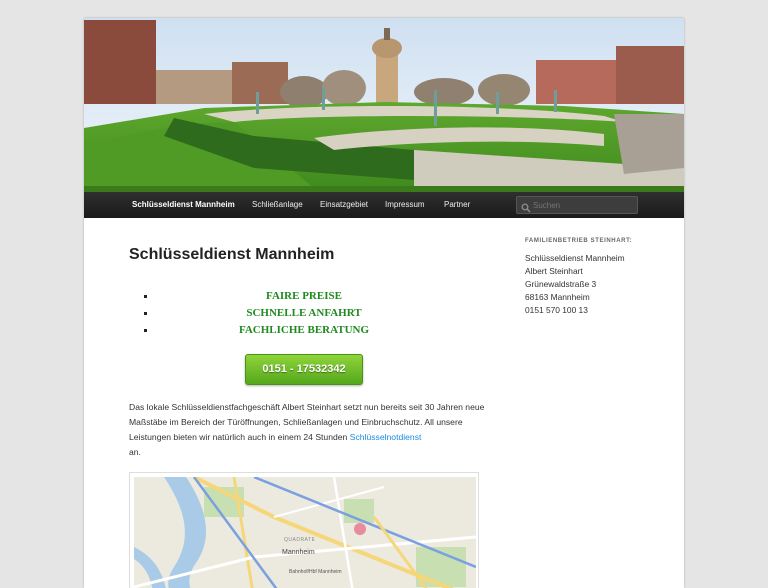 Image resolution: width=768 pixels, height=588 pixels. What do you see at coordinates (554, 271) in the screenshot?
I see `address-line: Albert Steinhart` at bounding box center [554, 271].